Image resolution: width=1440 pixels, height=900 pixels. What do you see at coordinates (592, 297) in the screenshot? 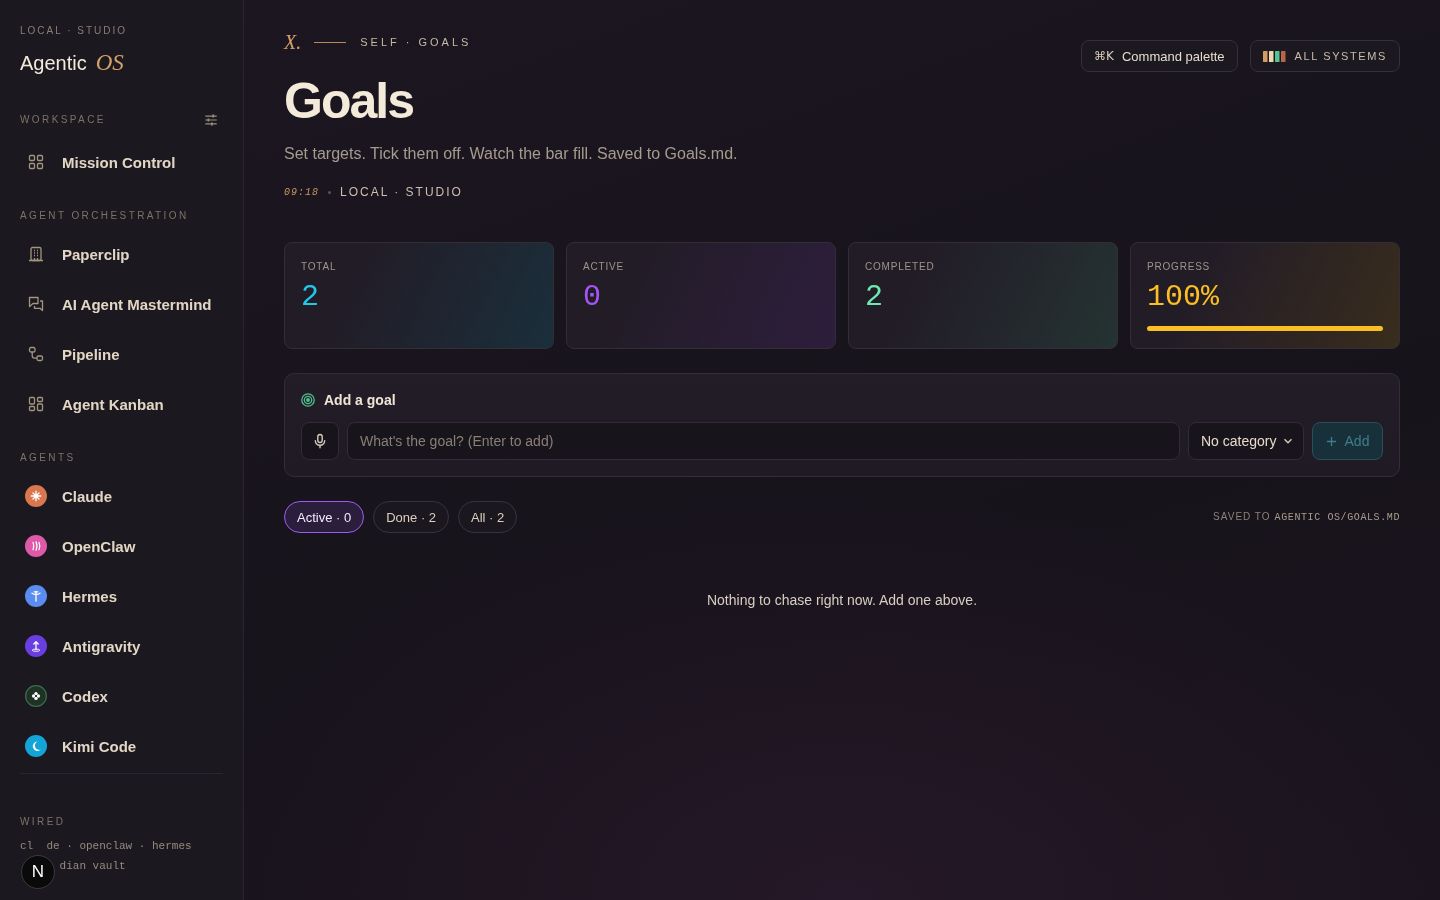
I see `stat-value: 0` at bounding box center [592, 297].